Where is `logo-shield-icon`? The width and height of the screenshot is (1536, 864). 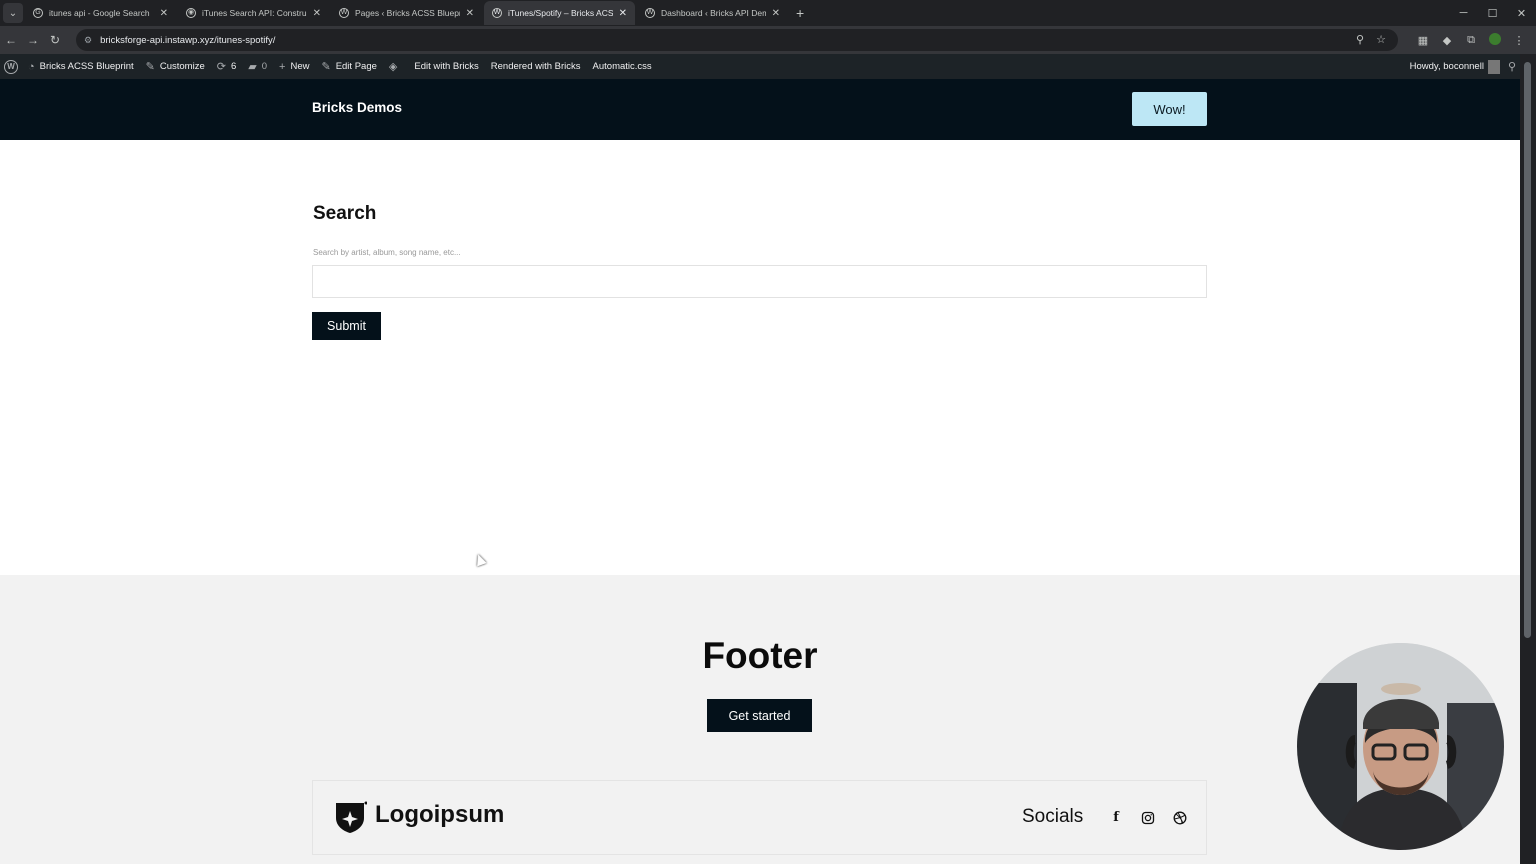 logo-shield-icon is located at coordinates (351, 817).